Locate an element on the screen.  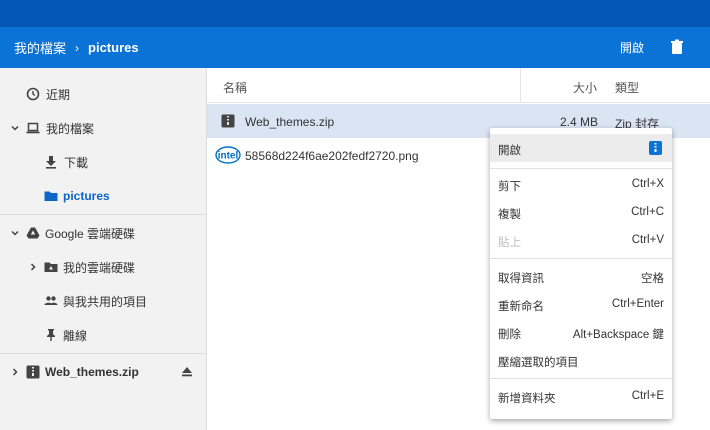
clock-icon is located at coordinates (33, 94).